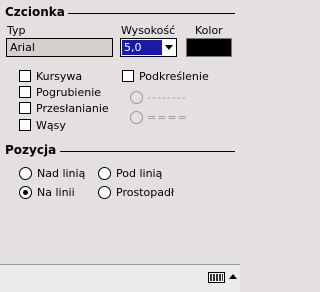  What do you see at coordinates (233, 276) in the screenshot?
I see `up-arrow-icon` at bounding box center [233, 276].